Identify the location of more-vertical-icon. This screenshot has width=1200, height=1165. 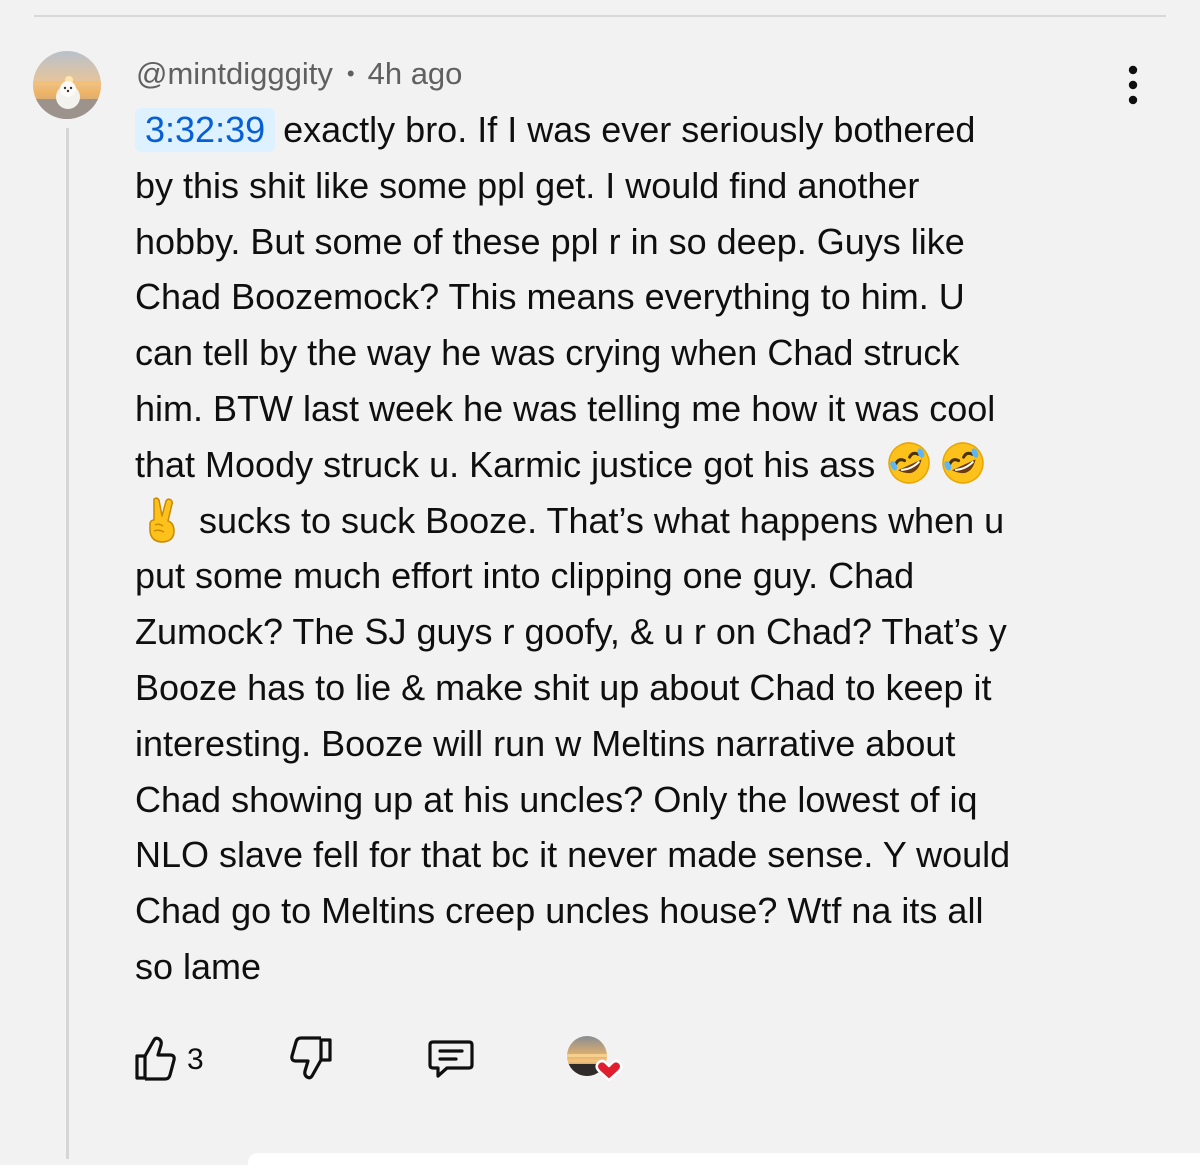
(1133, 85).